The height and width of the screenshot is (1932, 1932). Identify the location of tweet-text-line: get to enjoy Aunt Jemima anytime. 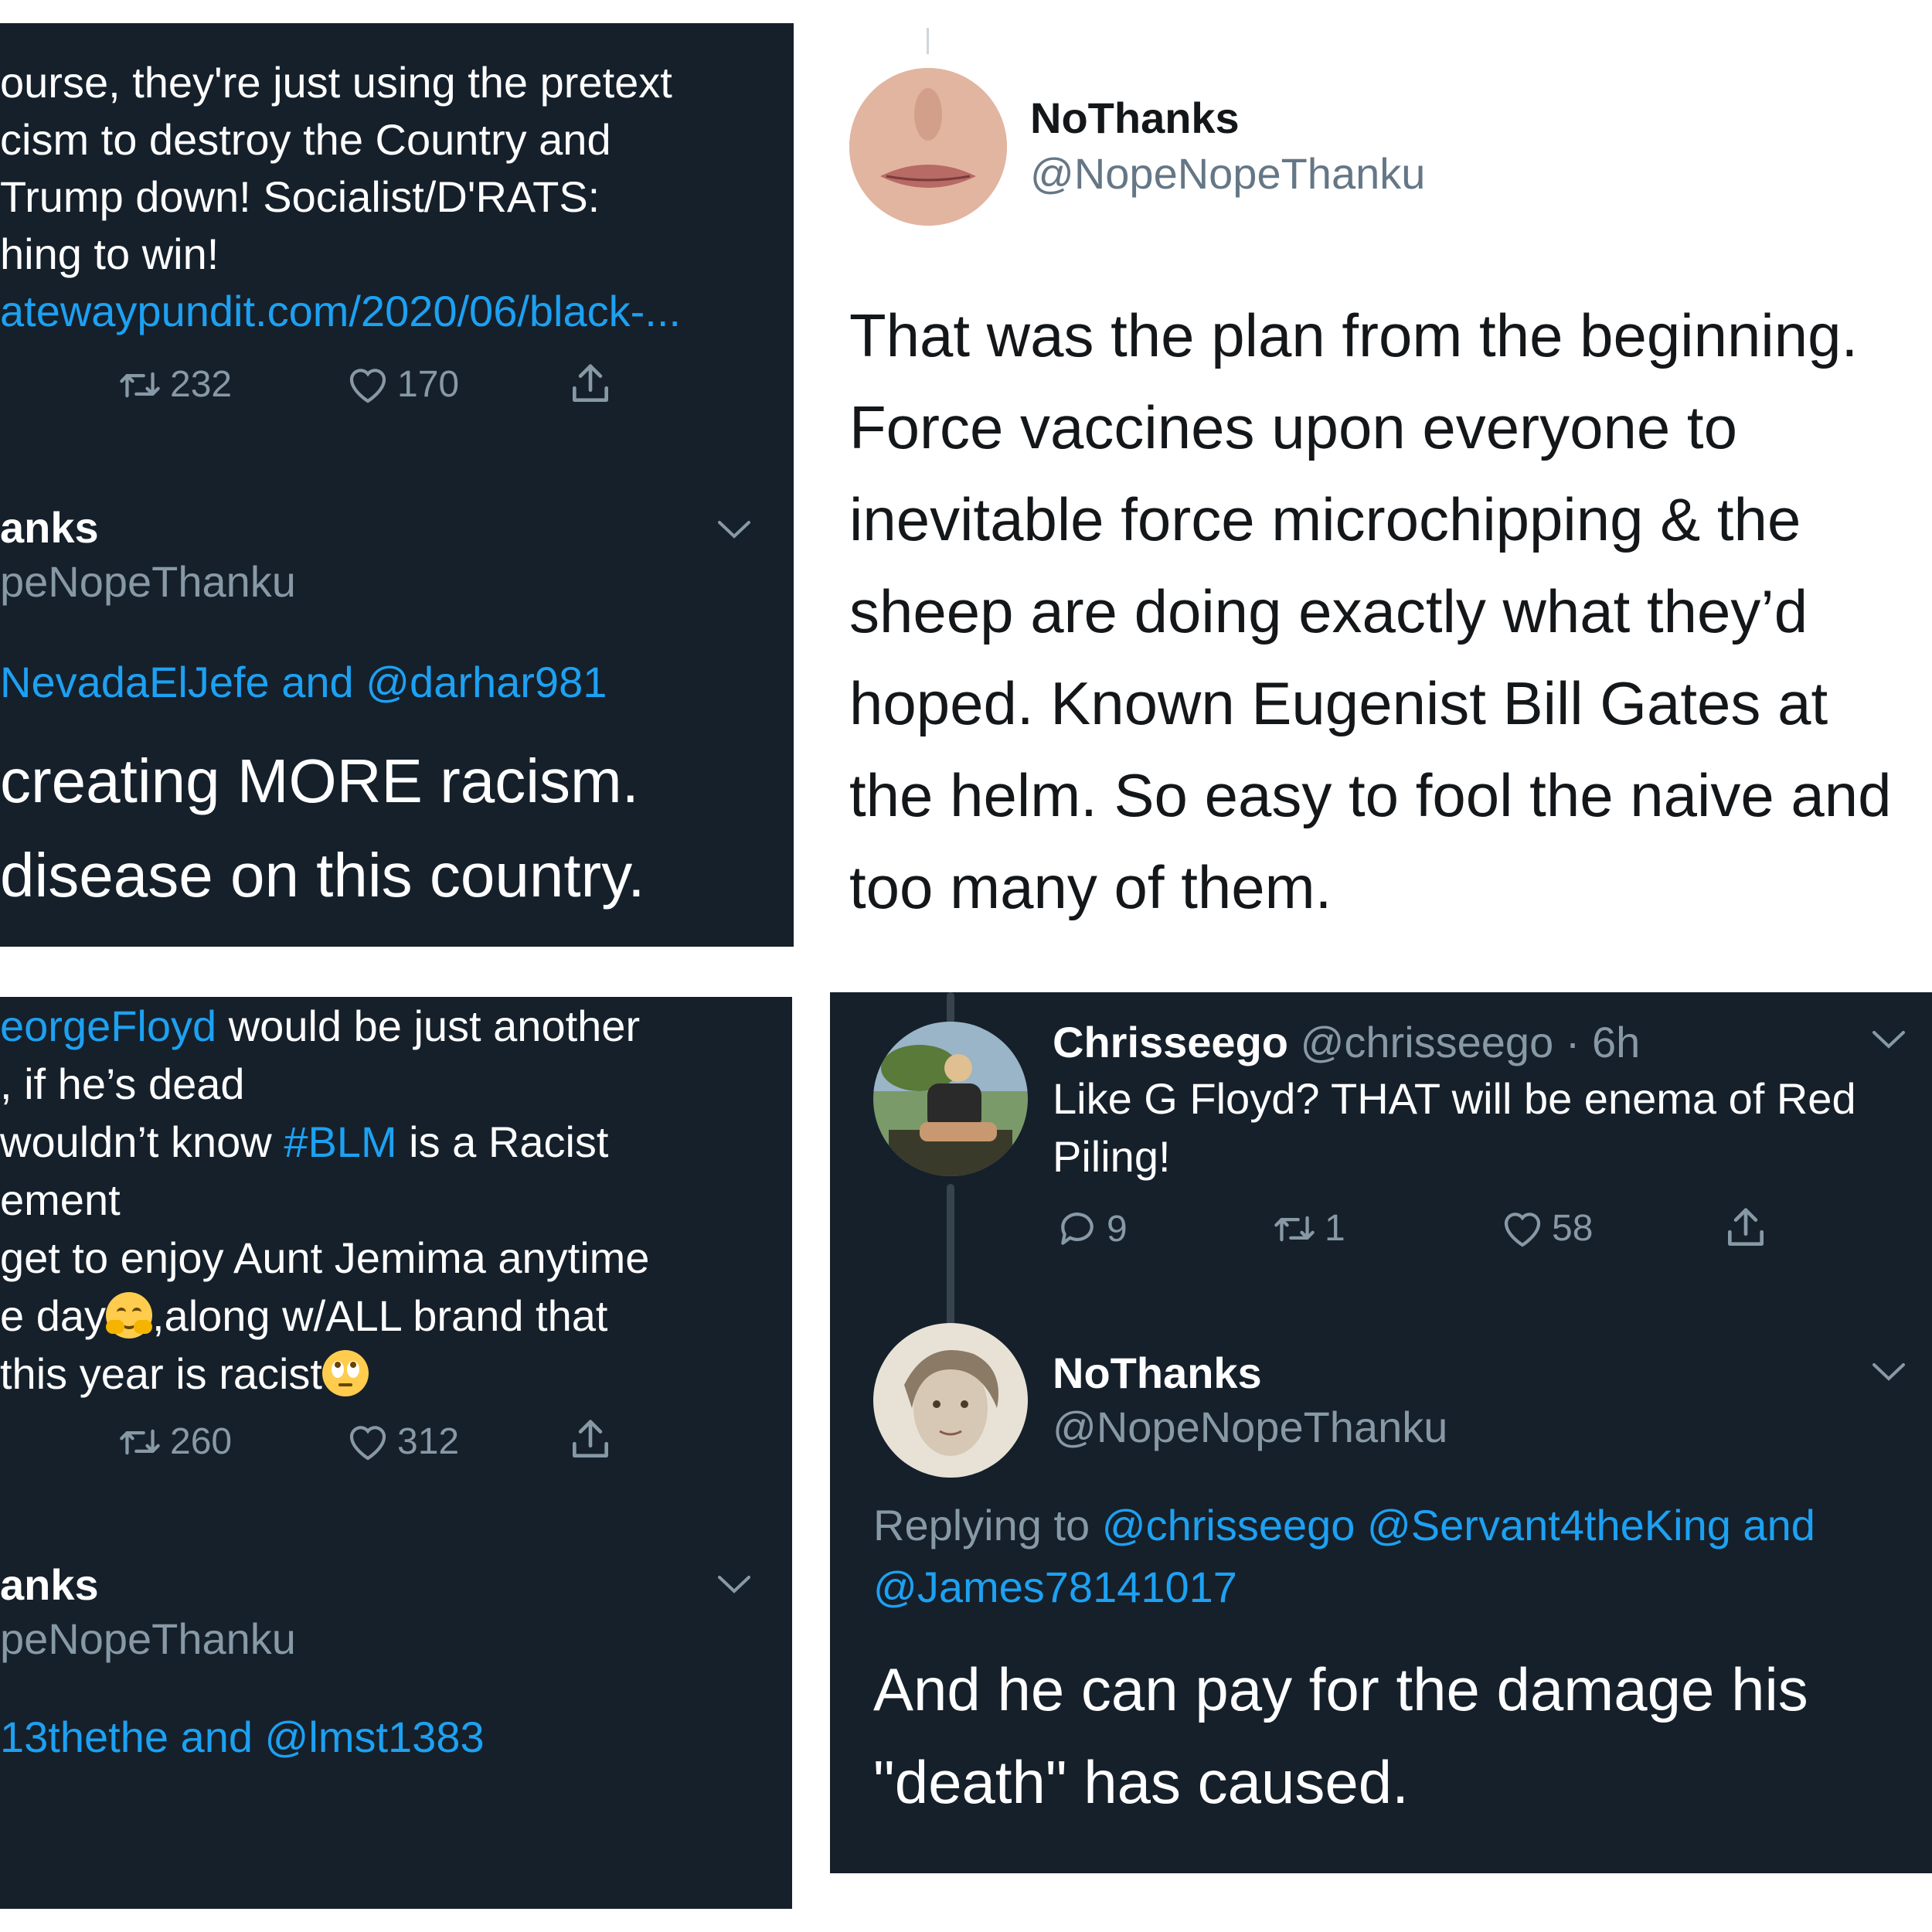
(325, 1257).